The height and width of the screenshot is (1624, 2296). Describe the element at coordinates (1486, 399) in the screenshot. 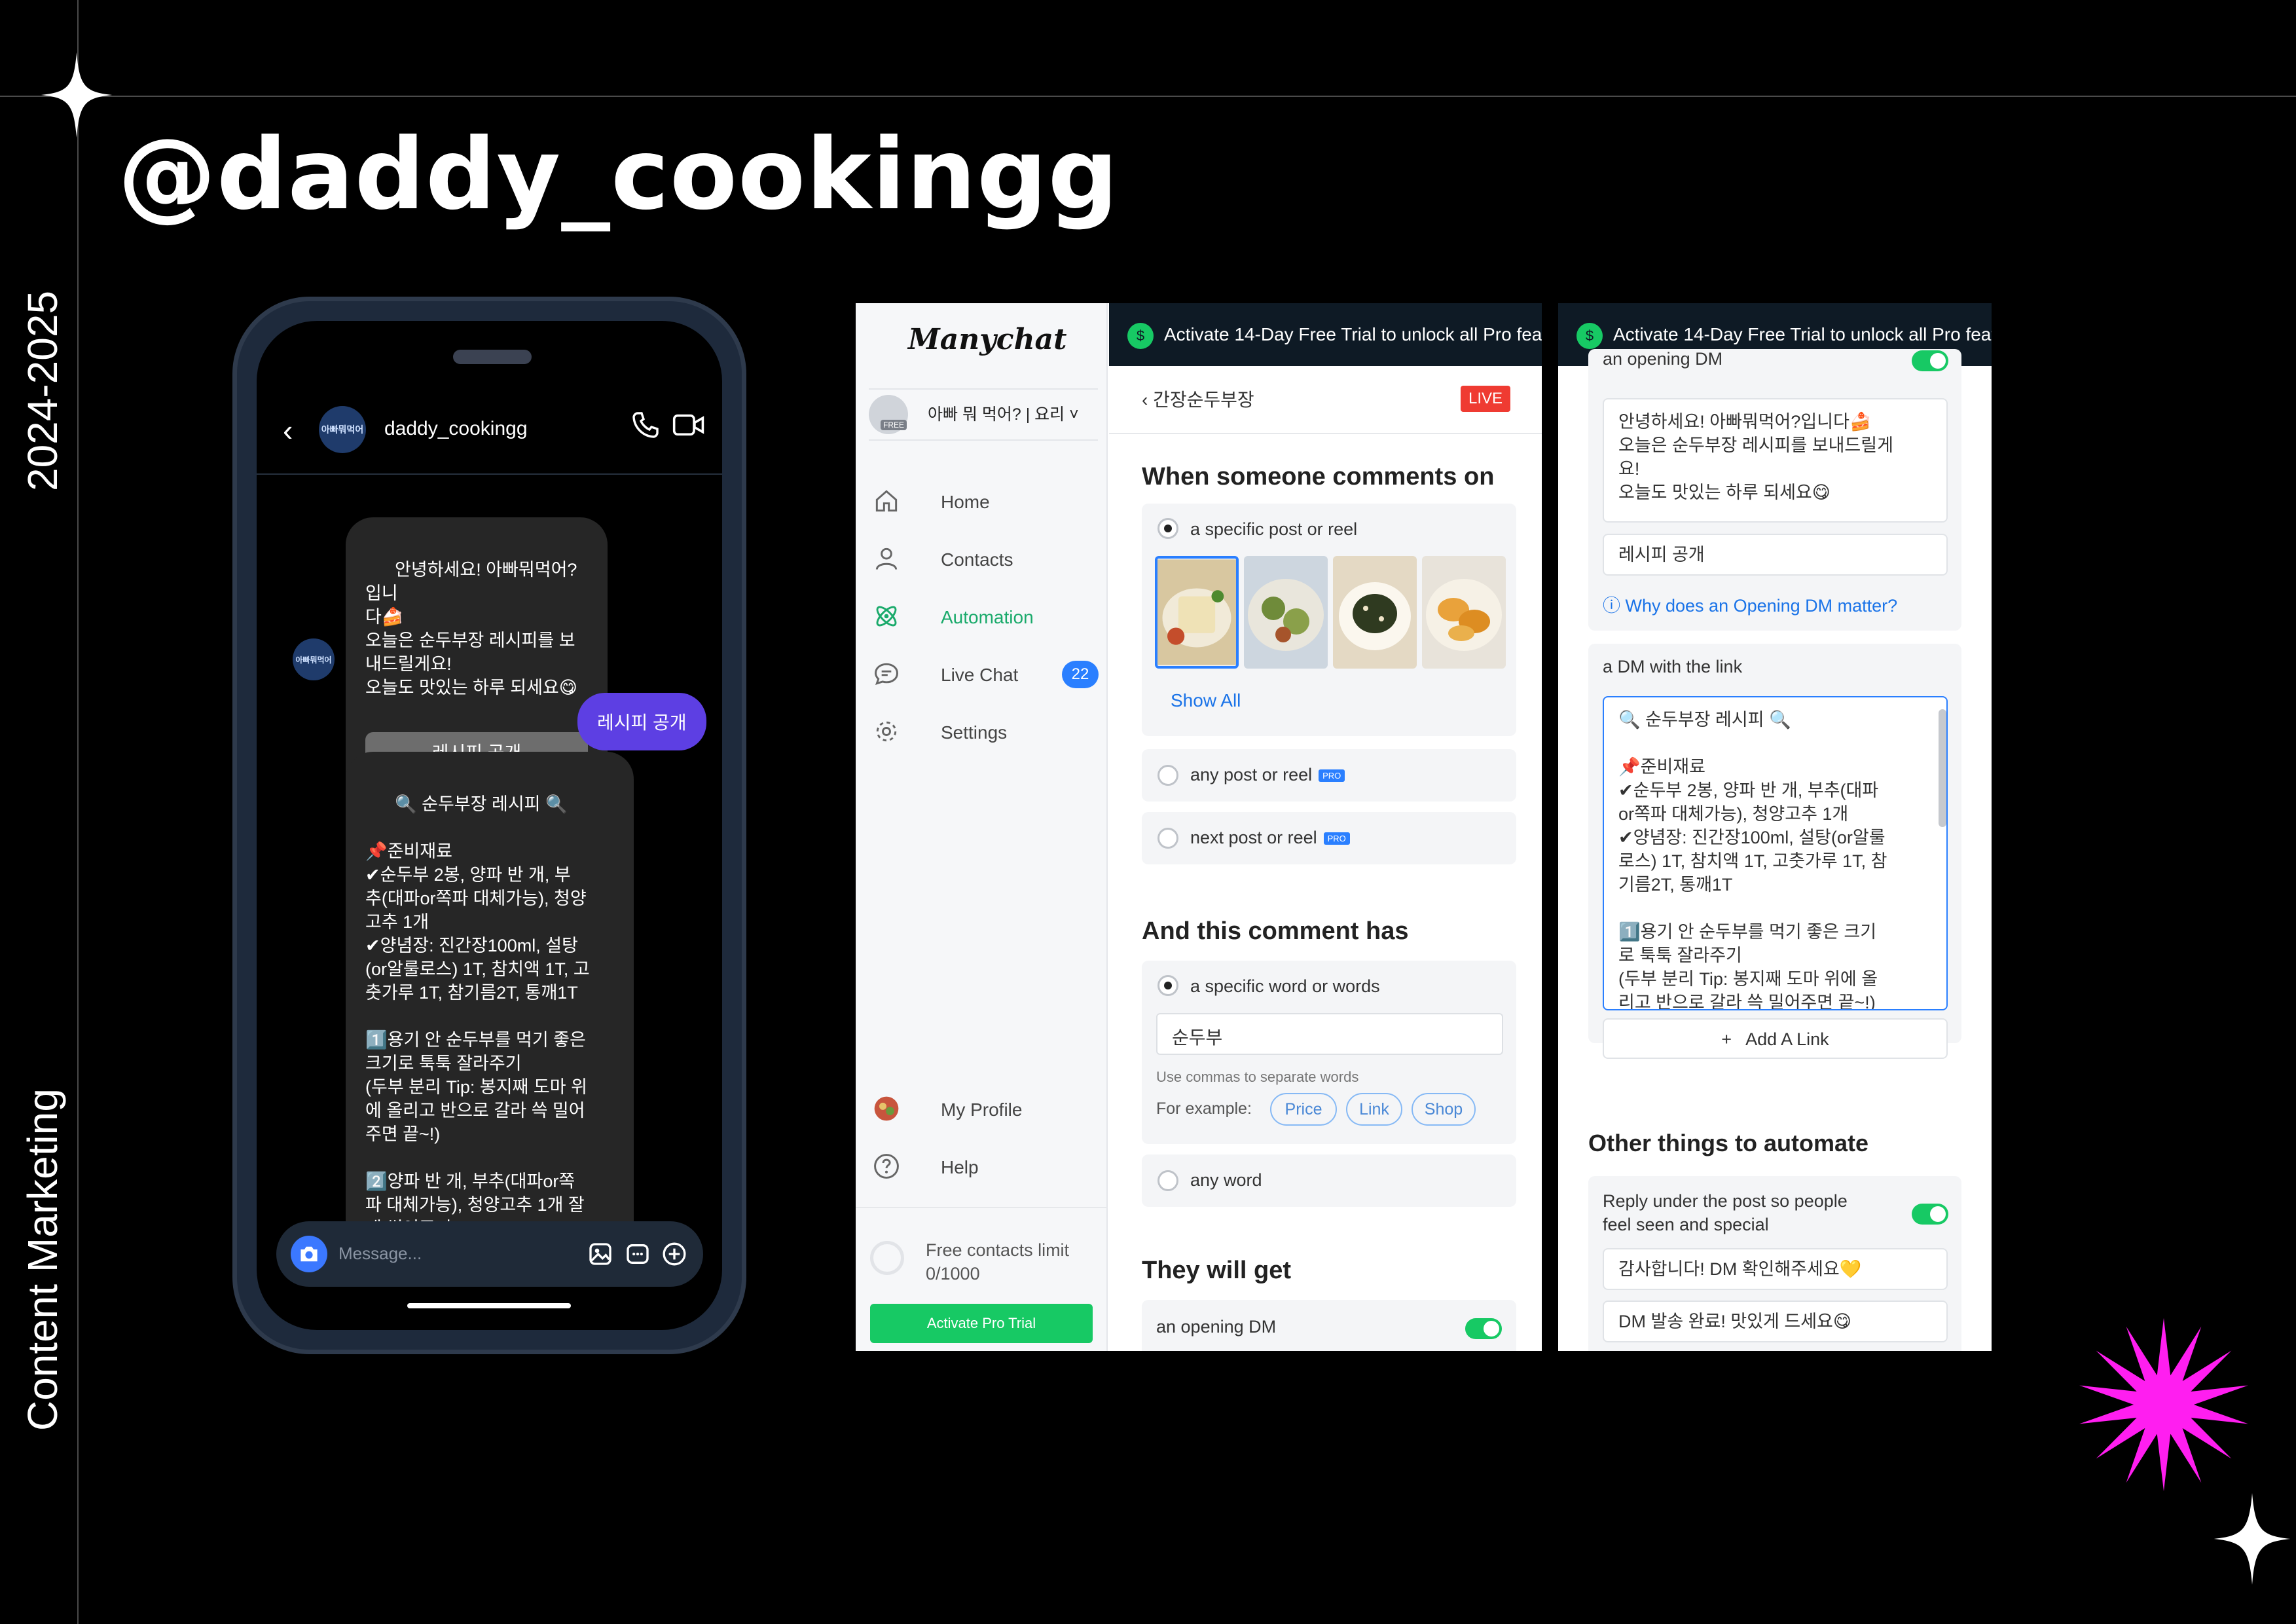

I see `live-badge: LIVE` at that location.